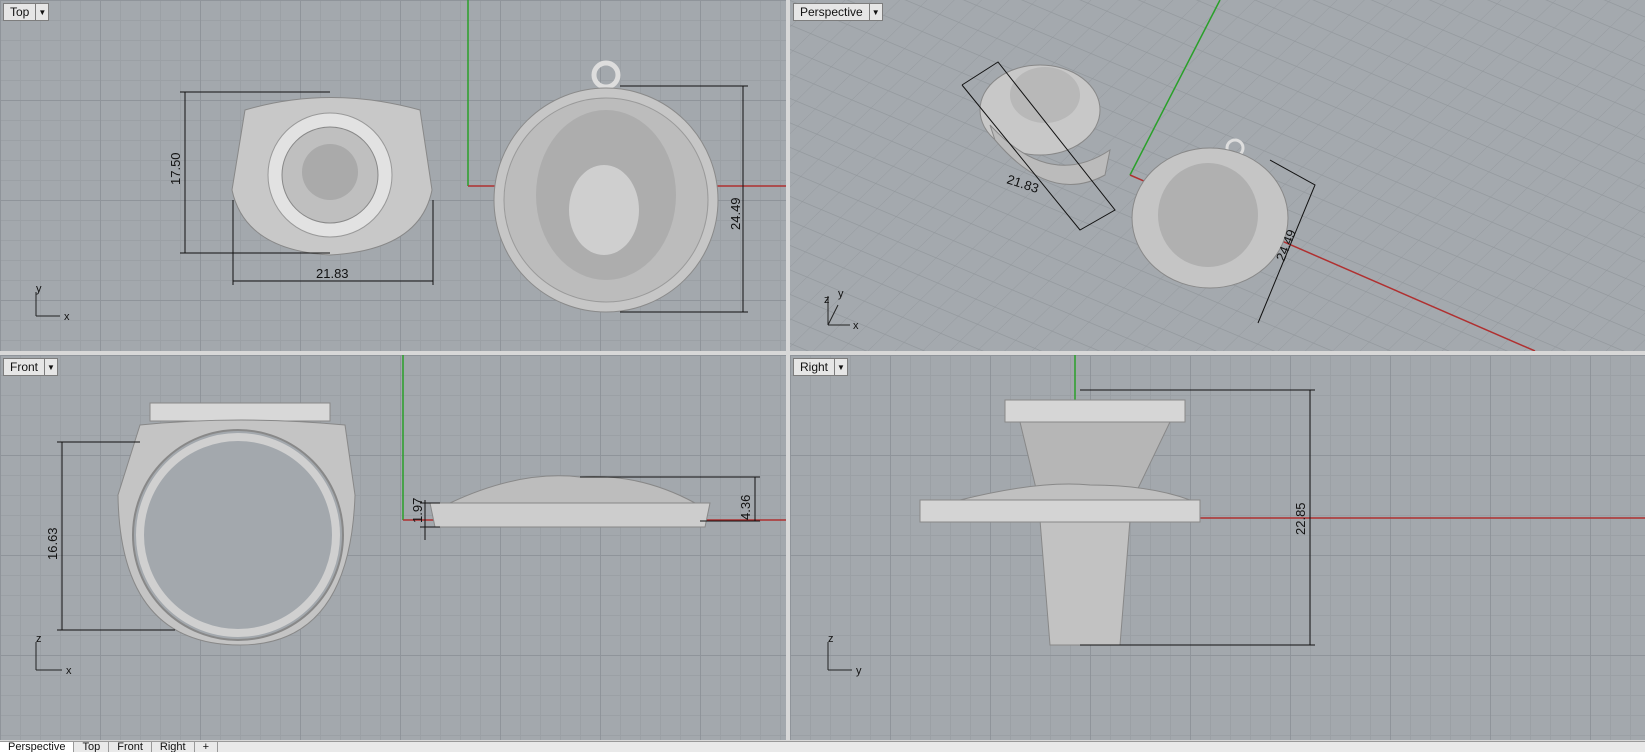 The image size is (1645, 752). What do you see at coordinates (745, 507) in the screenshot?
I see `dim-pendant-thick: 4.36` at bounding box center [745, 507].